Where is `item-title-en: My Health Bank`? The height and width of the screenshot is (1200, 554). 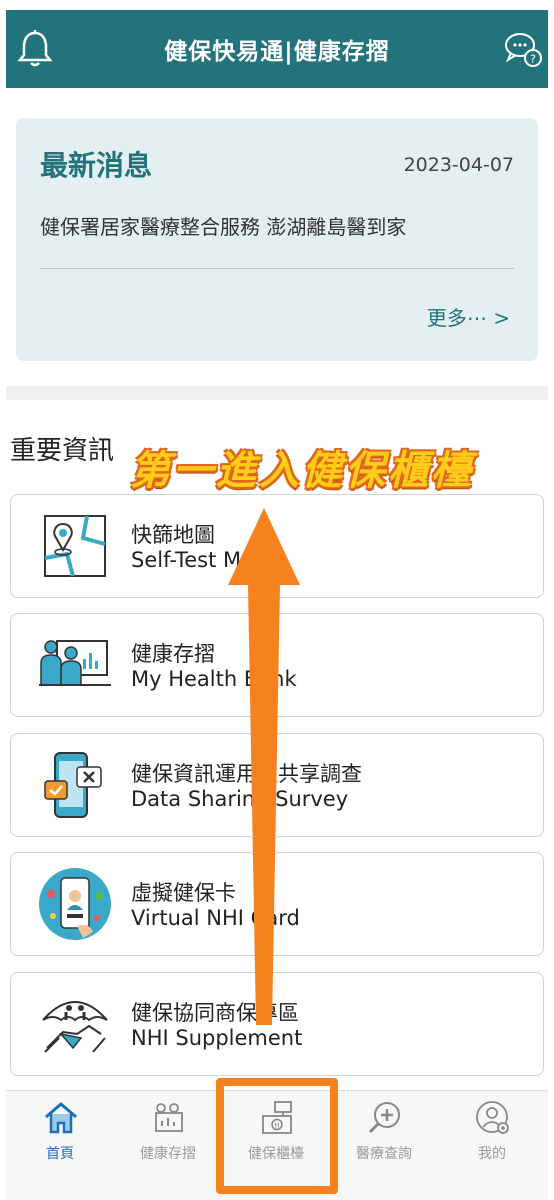 item-title-en: My Health Bank is located at coordinates (214, 679).